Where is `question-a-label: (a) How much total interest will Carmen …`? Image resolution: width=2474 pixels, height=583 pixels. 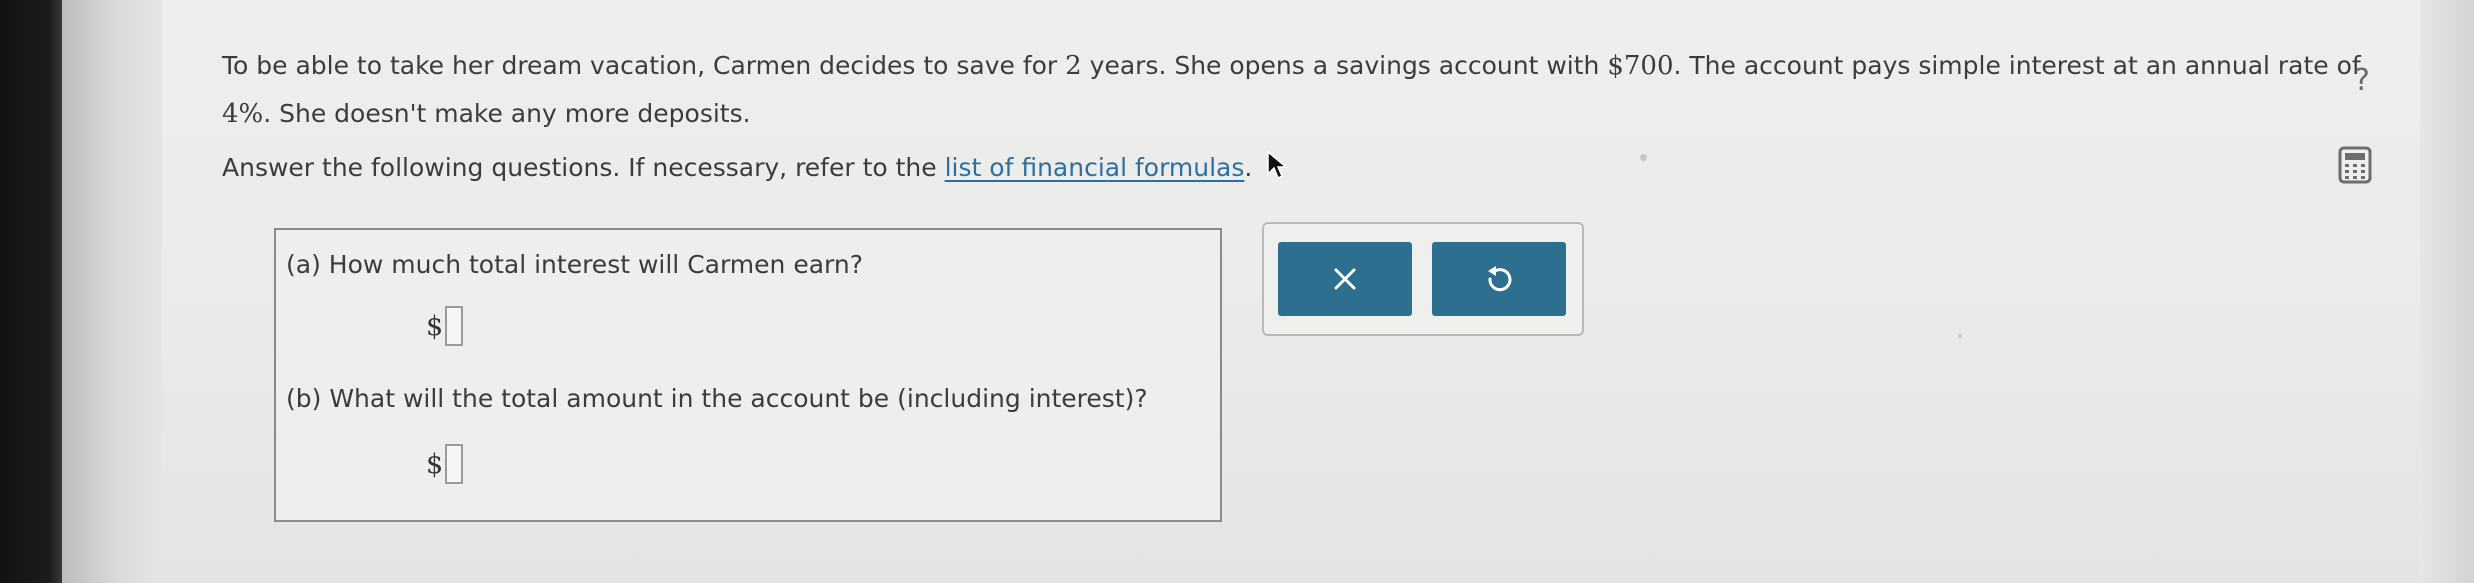
question-a-label: (a) How much total interest will Carmen … is located at coordinates (574, 264).